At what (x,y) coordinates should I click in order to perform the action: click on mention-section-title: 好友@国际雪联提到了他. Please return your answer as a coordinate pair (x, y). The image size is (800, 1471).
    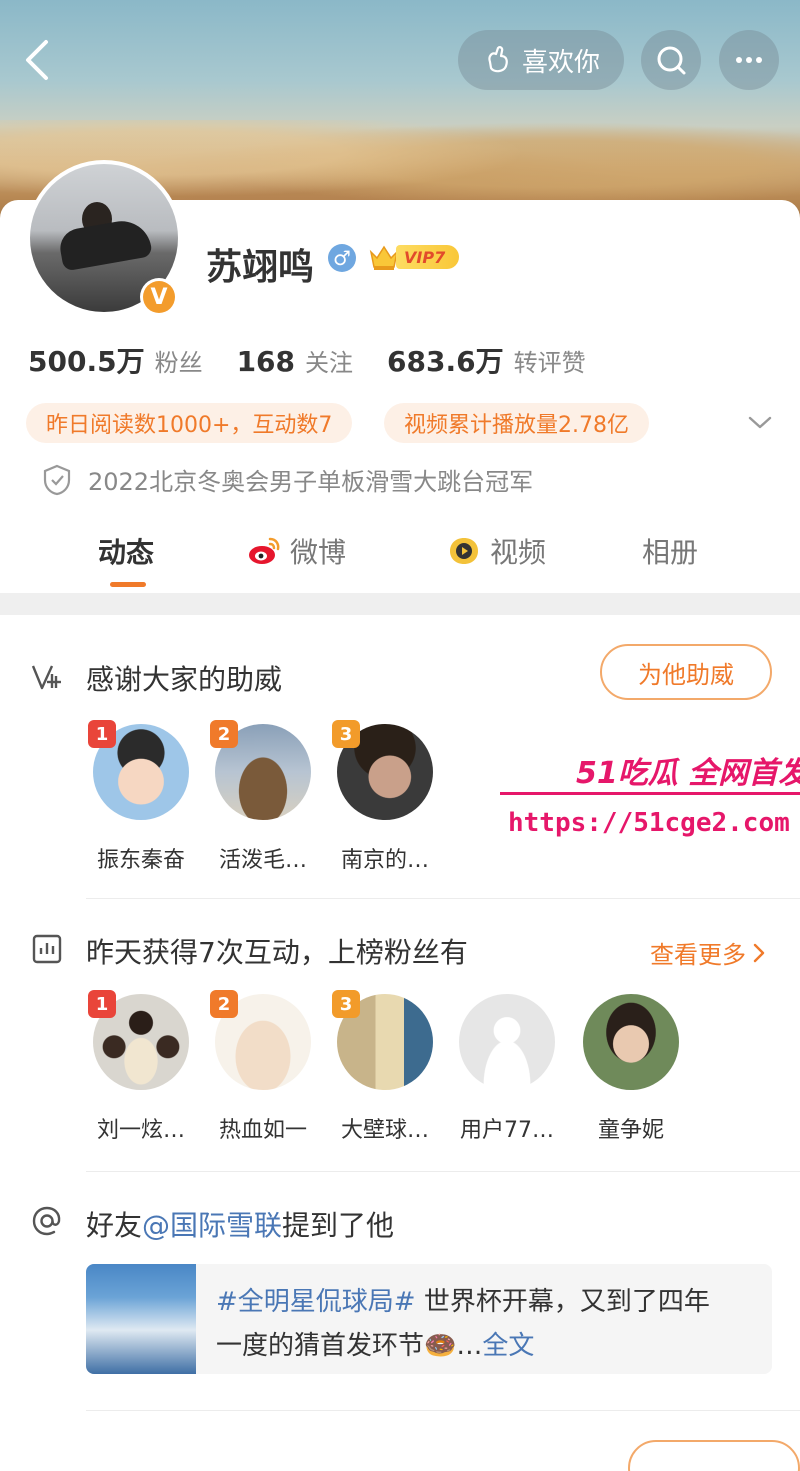
    Looking at the image, I should click on (240, 1224).